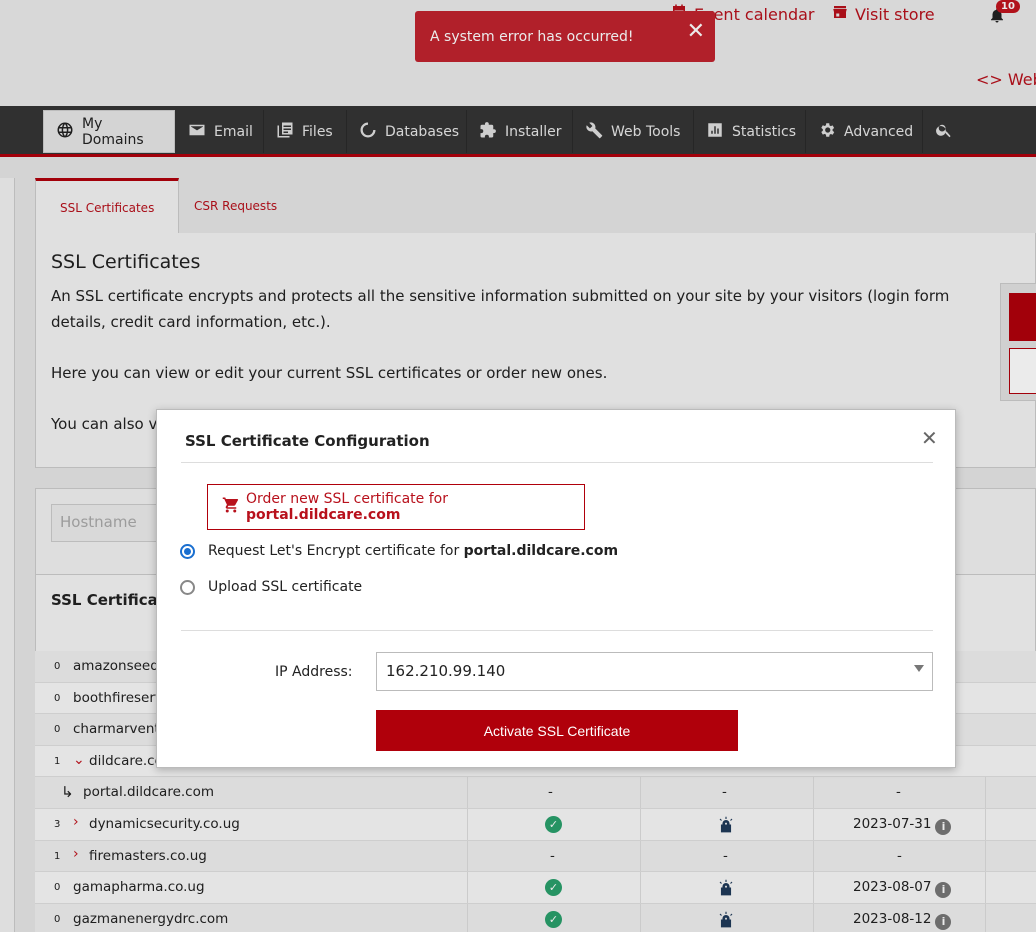 The image size is (1036, 932). I want to click on database-icon, so click(368, 132).